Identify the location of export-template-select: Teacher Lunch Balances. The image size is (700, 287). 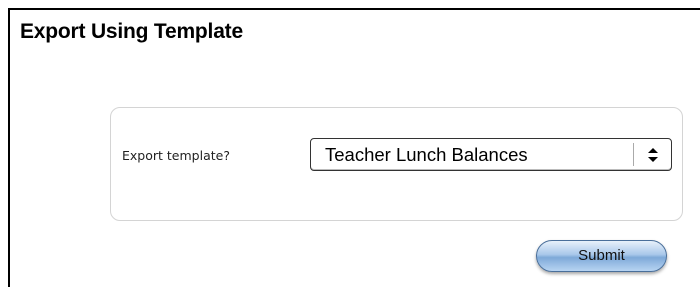
(491, 154).